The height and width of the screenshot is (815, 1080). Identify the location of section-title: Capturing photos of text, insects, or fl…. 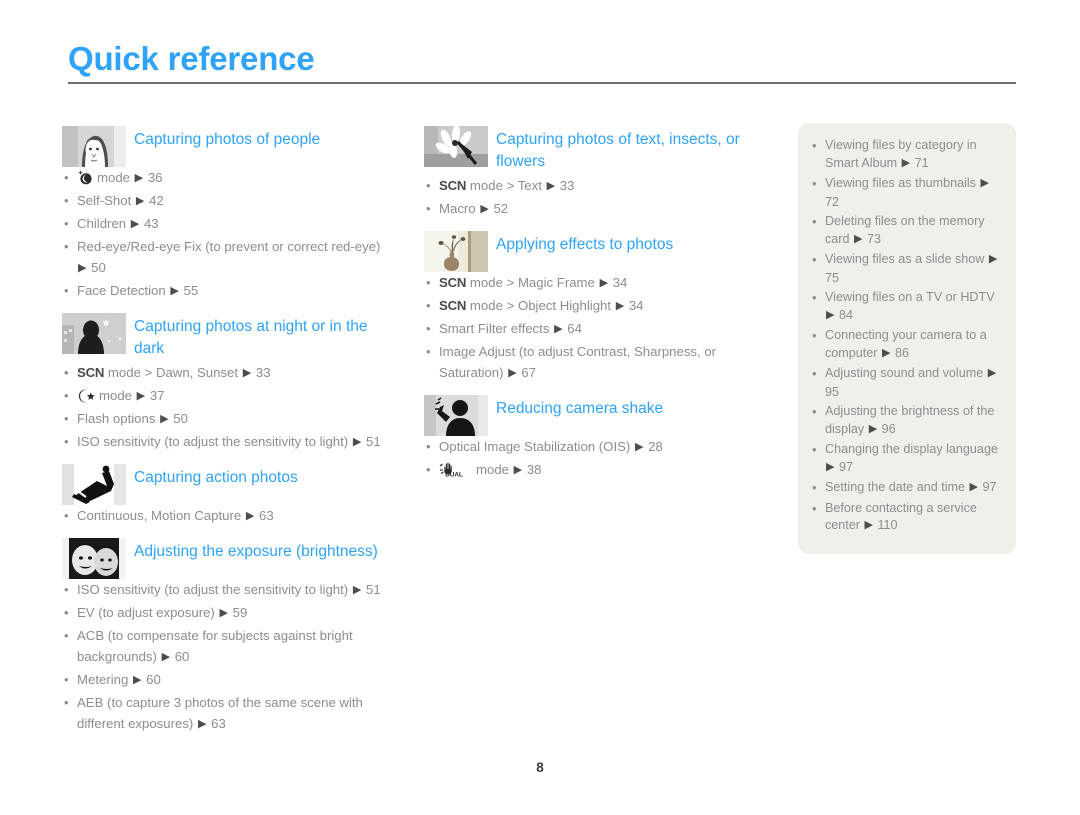
(630, 148).